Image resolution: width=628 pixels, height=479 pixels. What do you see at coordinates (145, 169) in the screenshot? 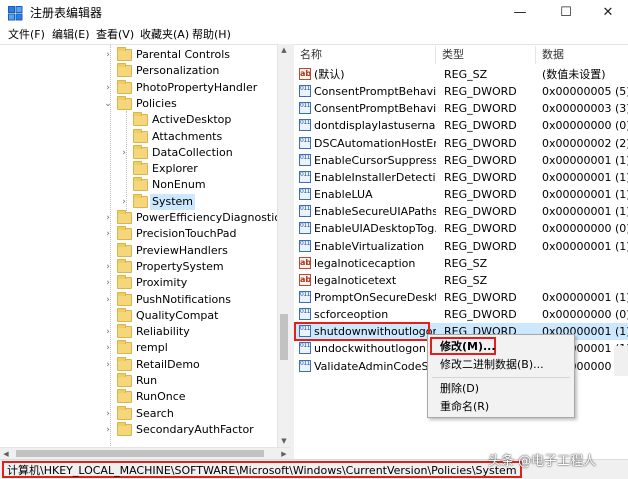
I see `tree-item: Explorer` at bounding box center [145, 169].